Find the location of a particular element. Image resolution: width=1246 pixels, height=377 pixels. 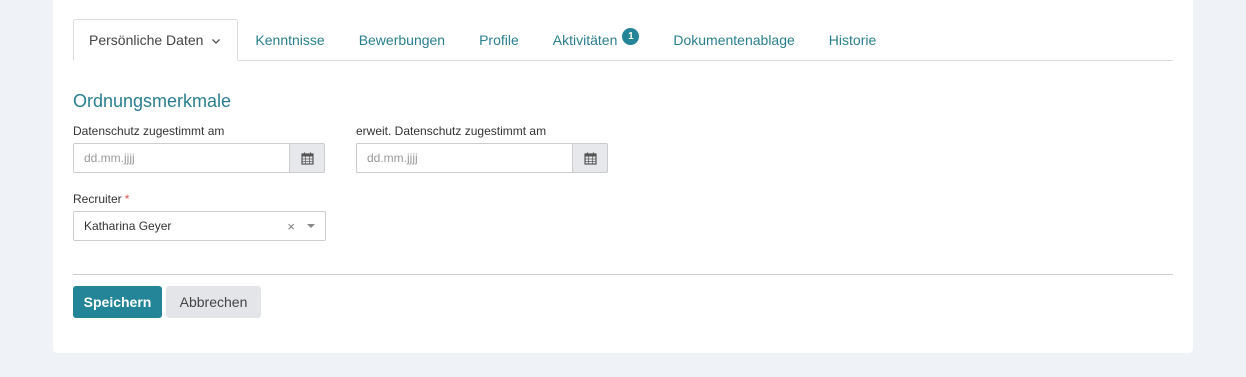

tab-label: Persönliche Daten is located at coordinates (146, 40).